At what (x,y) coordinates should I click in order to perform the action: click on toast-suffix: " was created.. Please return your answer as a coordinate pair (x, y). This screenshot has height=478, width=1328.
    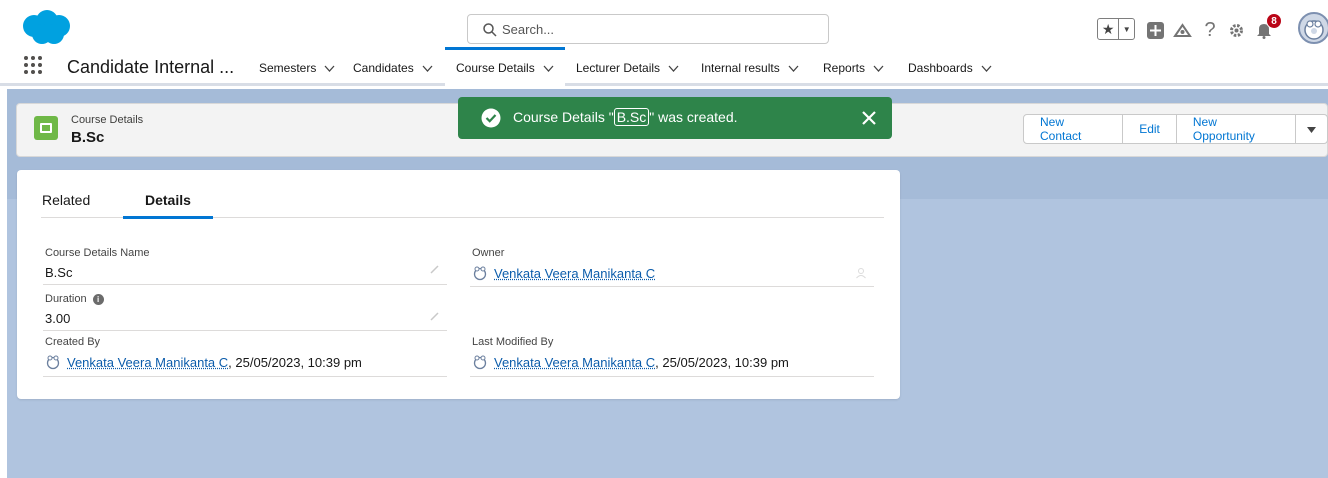
    Looking at the image, I should click on (693, 117).